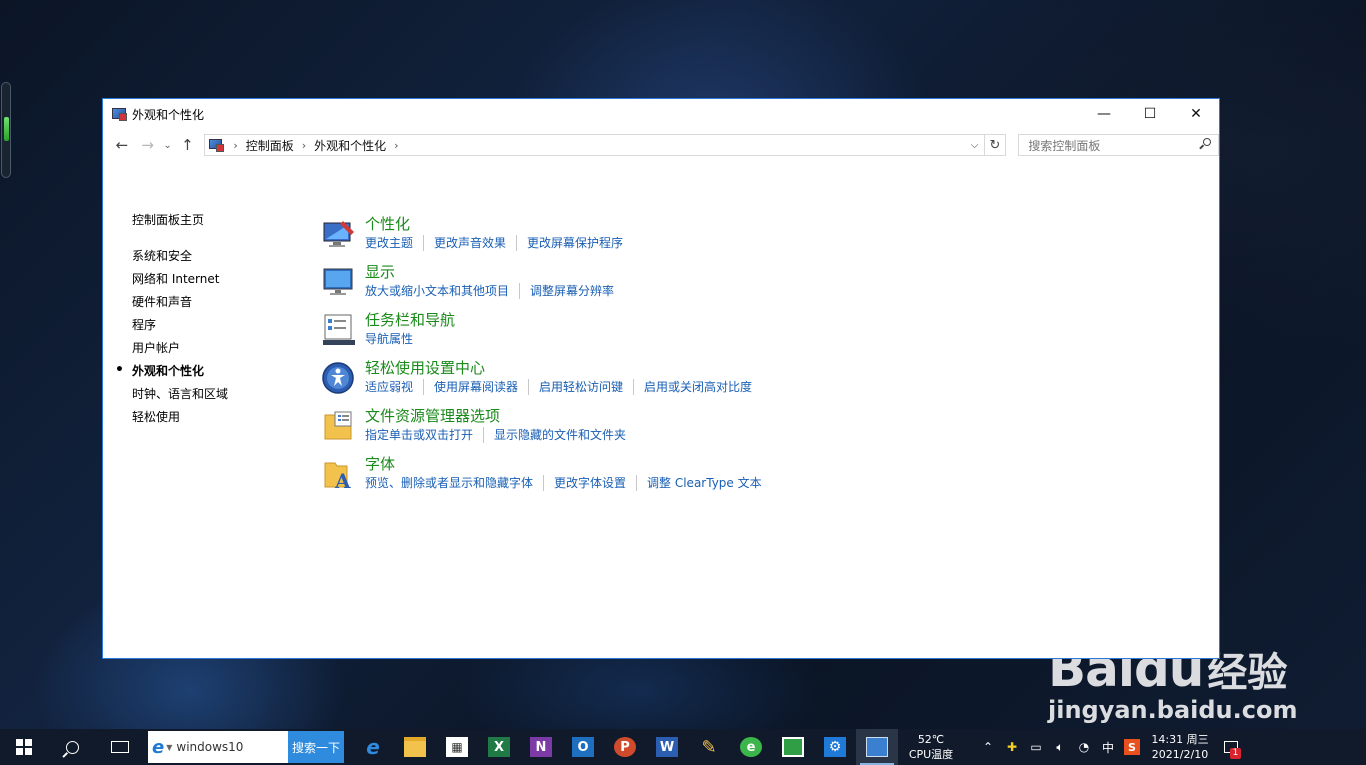 This screenshot has height=765, width=1366. I want to click on category-title: 个性化, so click(563, 224).